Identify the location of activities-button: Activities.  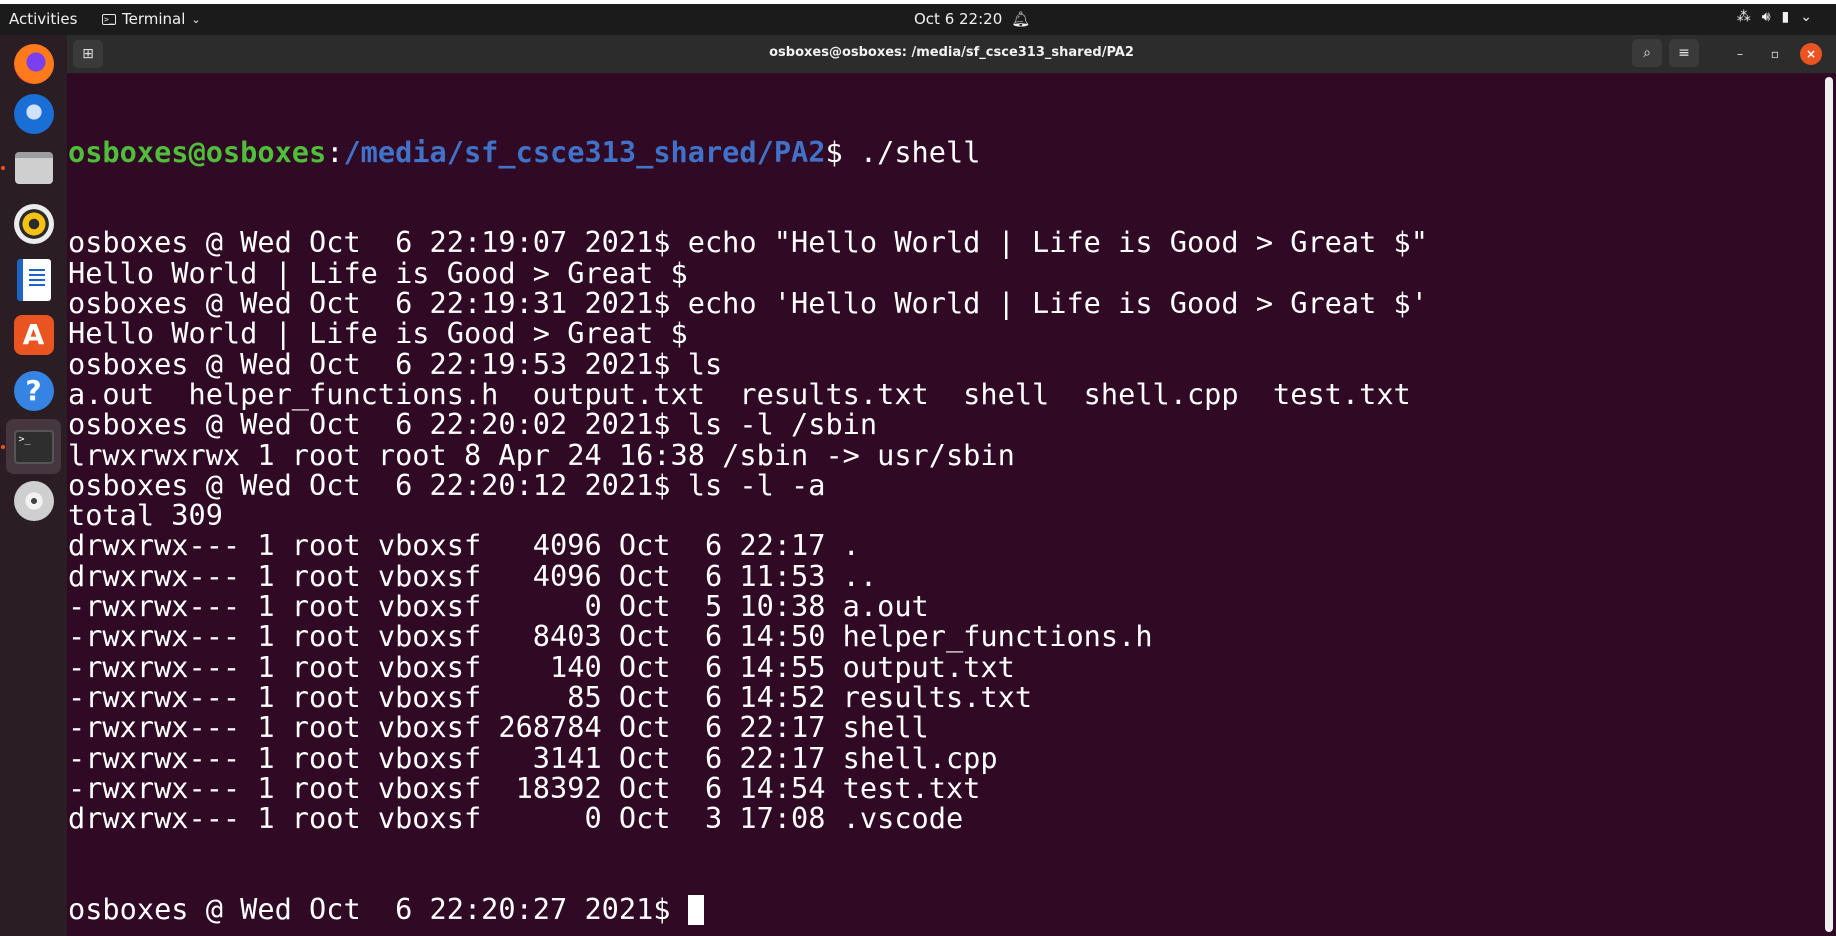
(43, 19).